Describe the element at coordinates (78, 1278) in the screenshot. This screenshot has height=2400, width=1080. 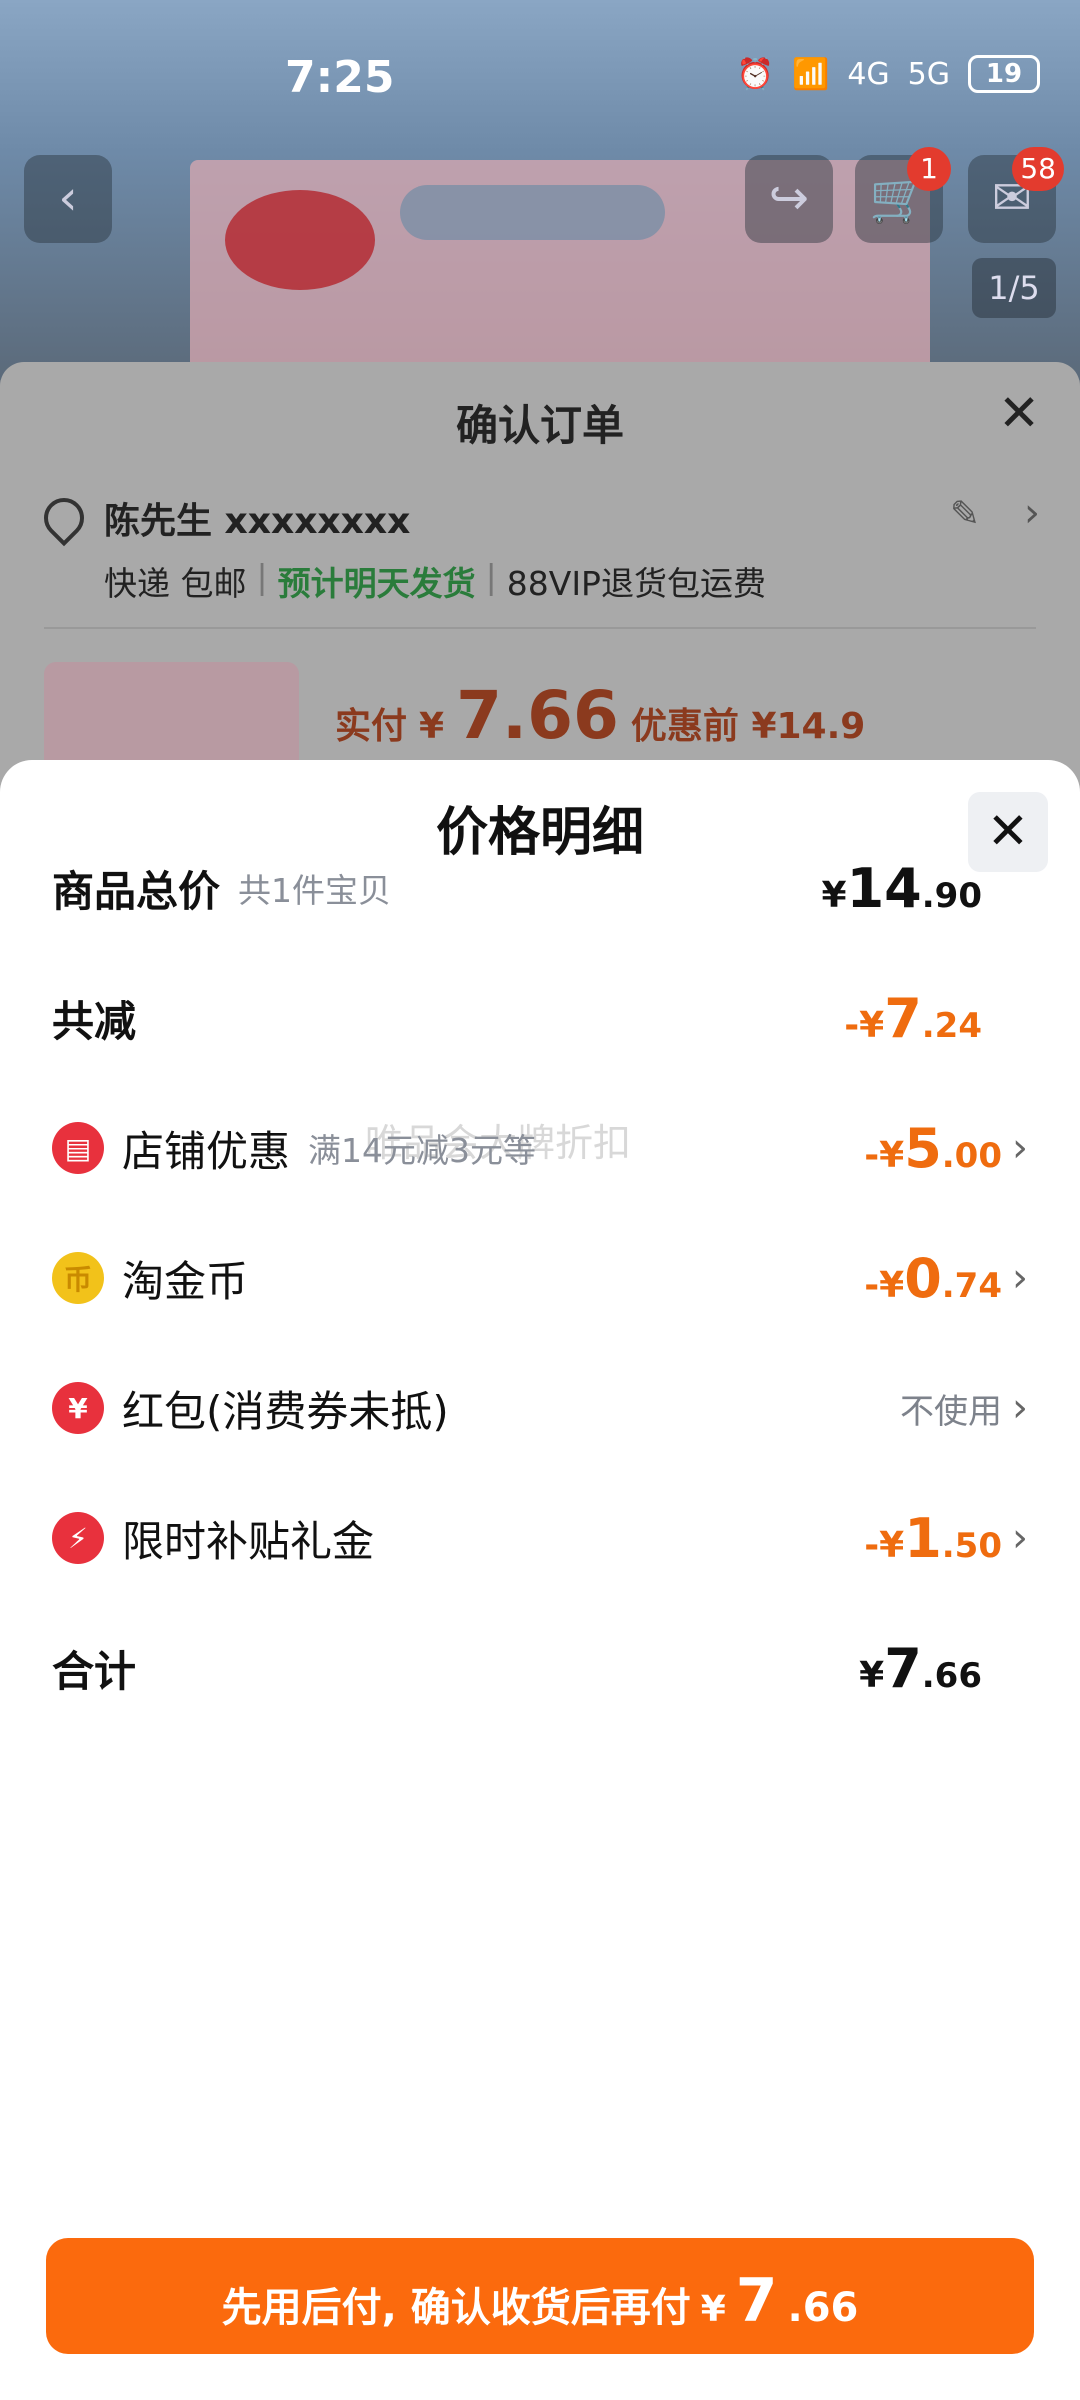
I see `coin-icon: 币` at that location.